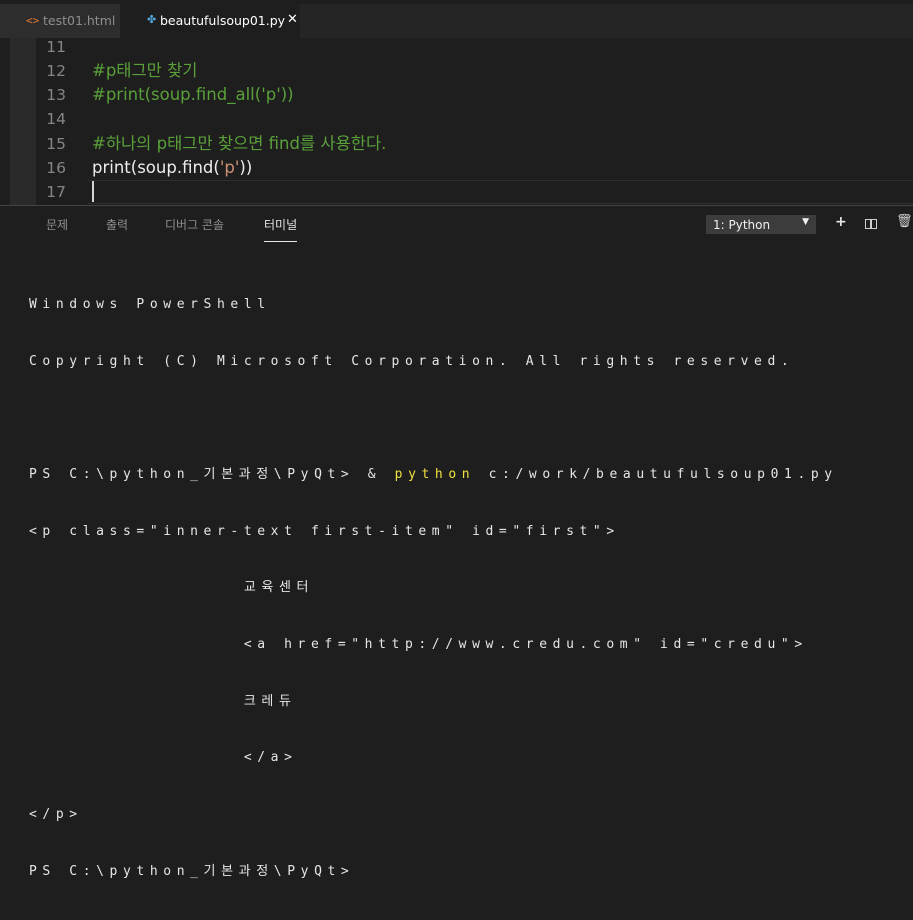  I want to click on text-cursor, so click(93, 191).